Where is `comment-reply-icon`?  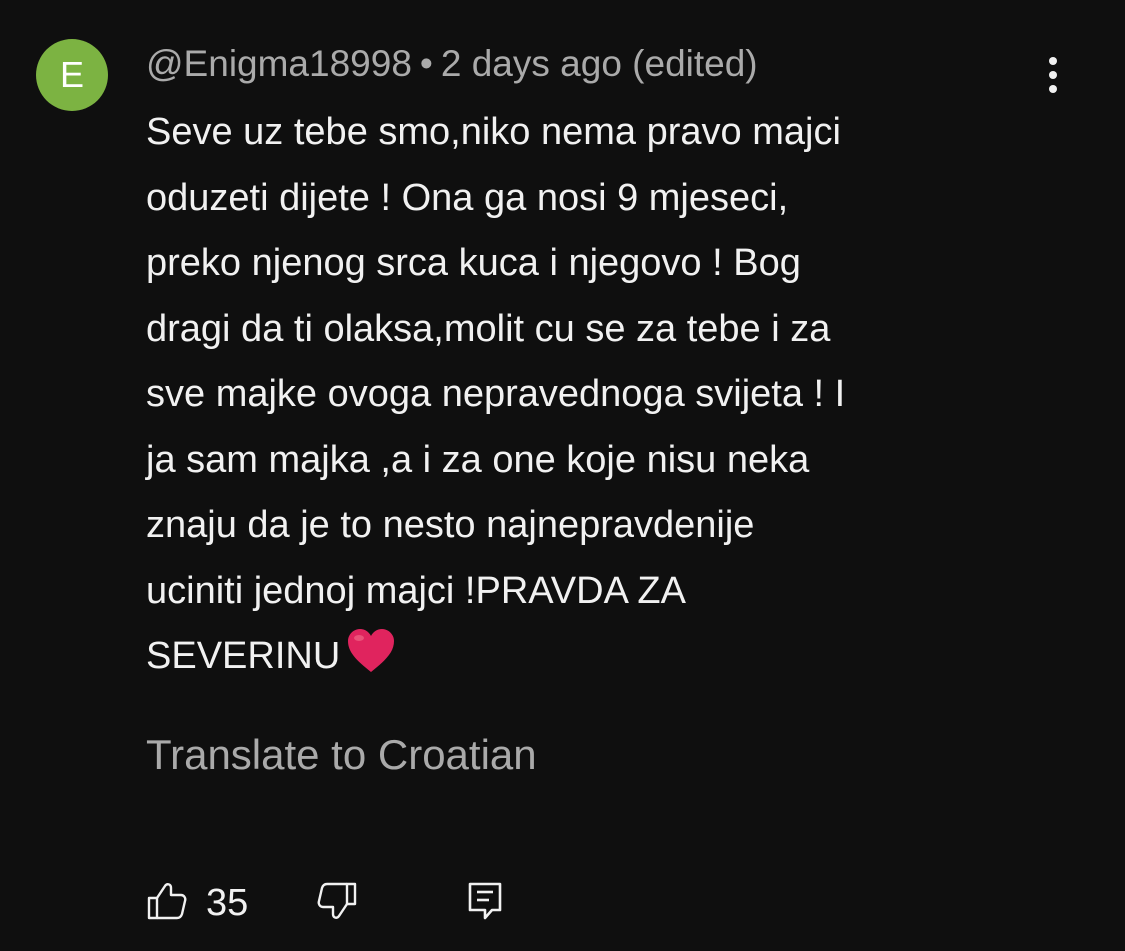 comment-reply-icon is located at coordinates (485, 901).